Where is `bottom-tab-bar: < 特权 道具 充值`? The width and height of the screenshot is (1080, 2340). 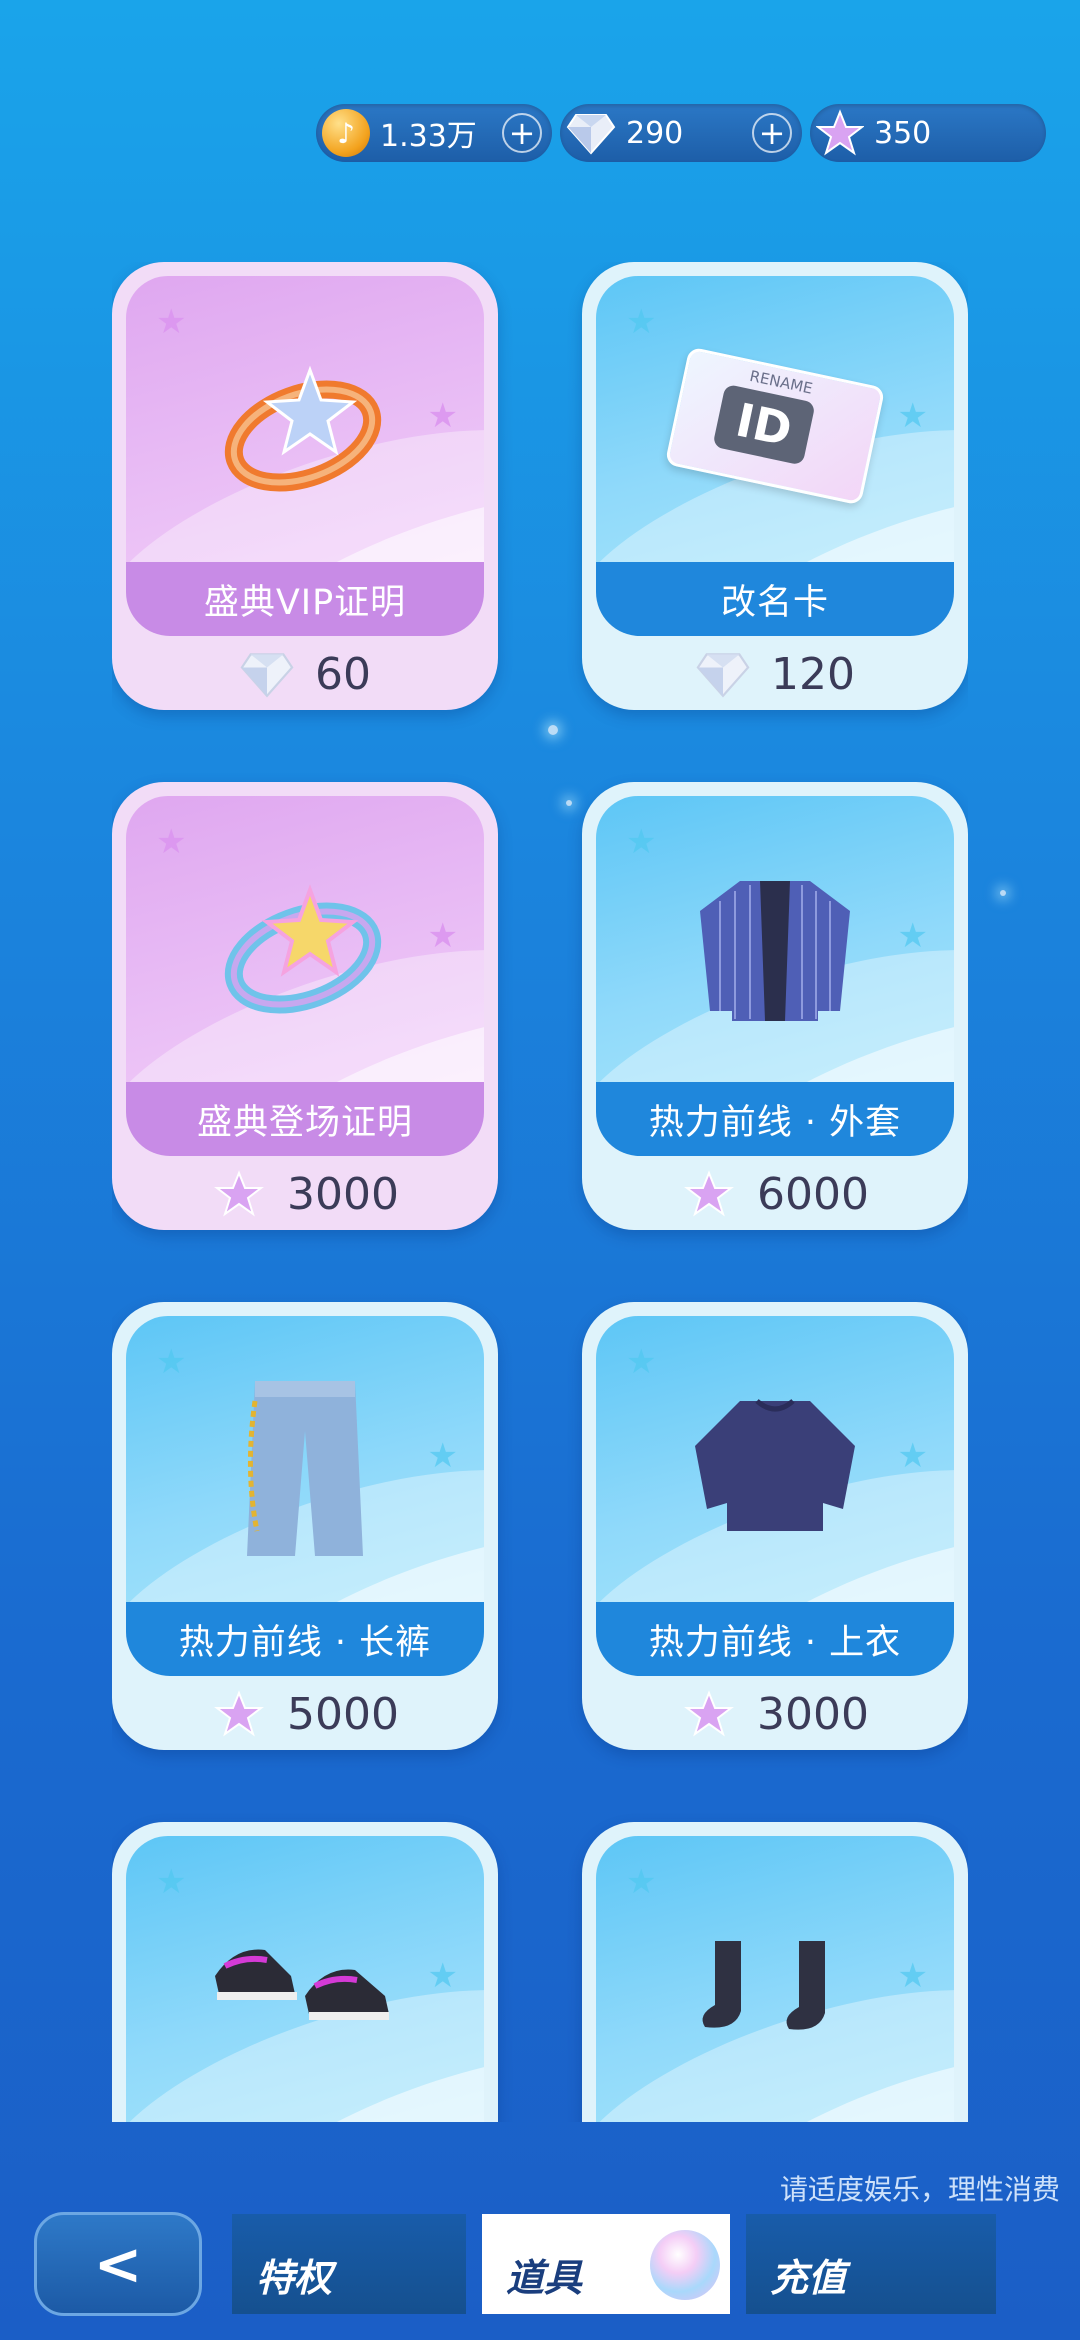 bottom-tab-bar: < 特权 道具 充值 is located at coordinates (540, 2274).